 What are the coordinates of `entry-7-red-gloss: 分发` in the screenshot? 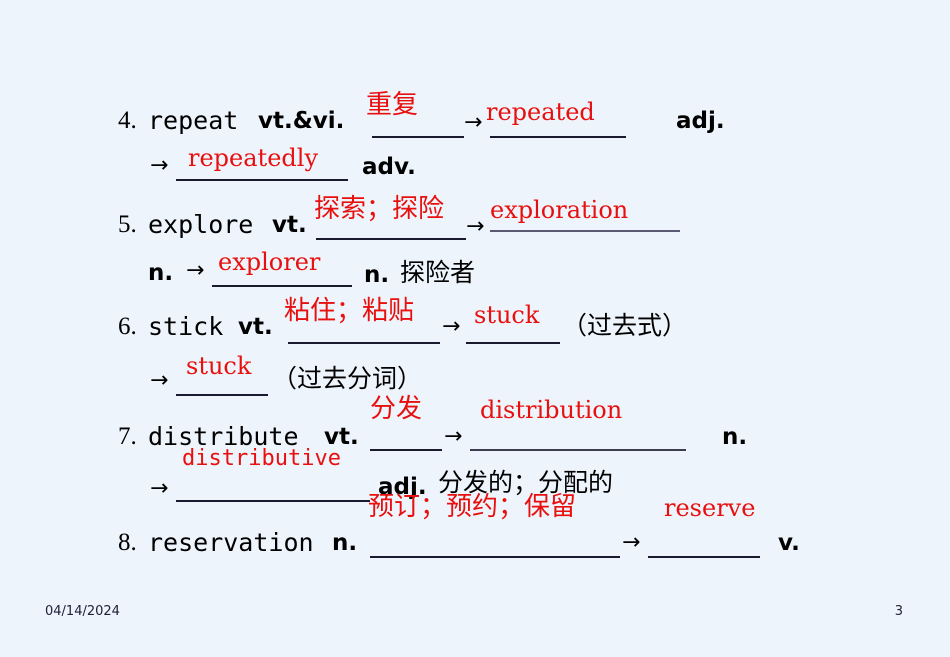 It's located at (396, 409).